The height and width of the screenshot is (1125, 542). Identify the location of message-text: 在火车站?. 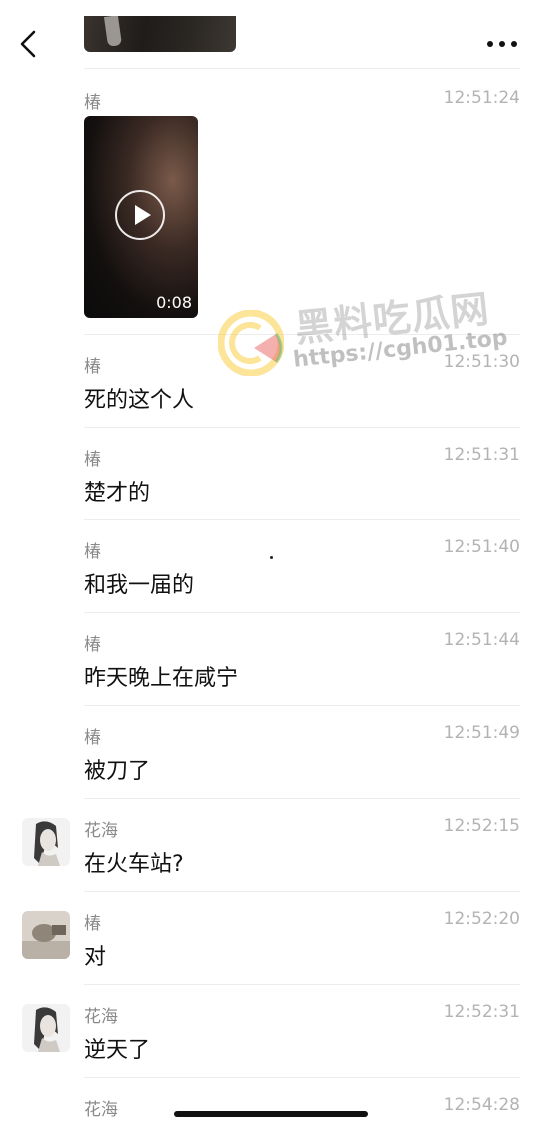
(134, 862).